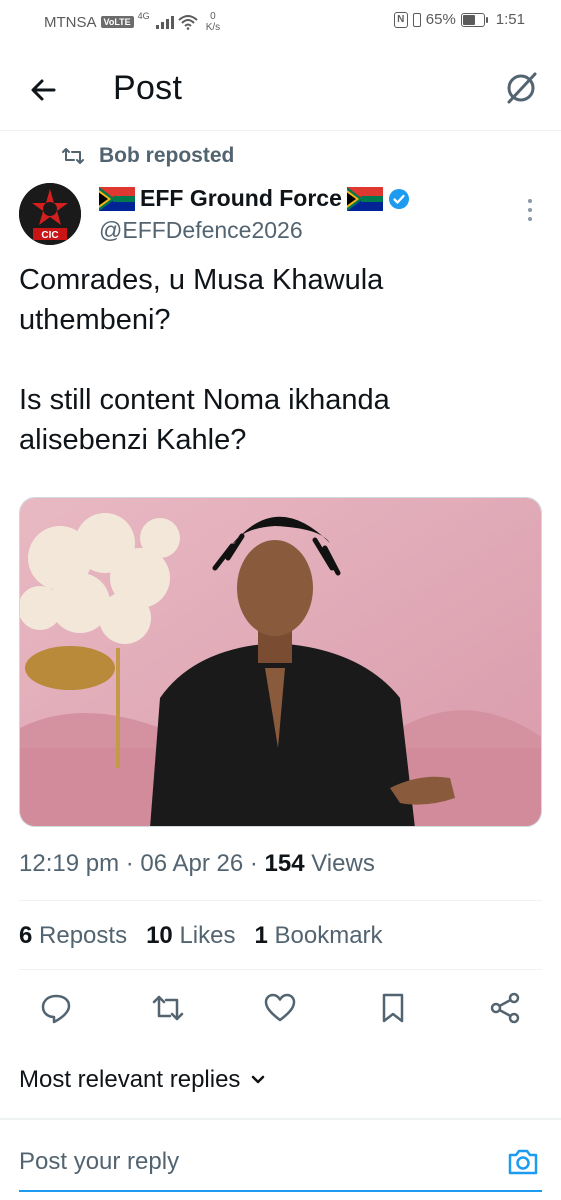 Image resolution: width=561 pixels, height=1200 pixels. I want to click on nfc-icon: N, so click(400, 19).